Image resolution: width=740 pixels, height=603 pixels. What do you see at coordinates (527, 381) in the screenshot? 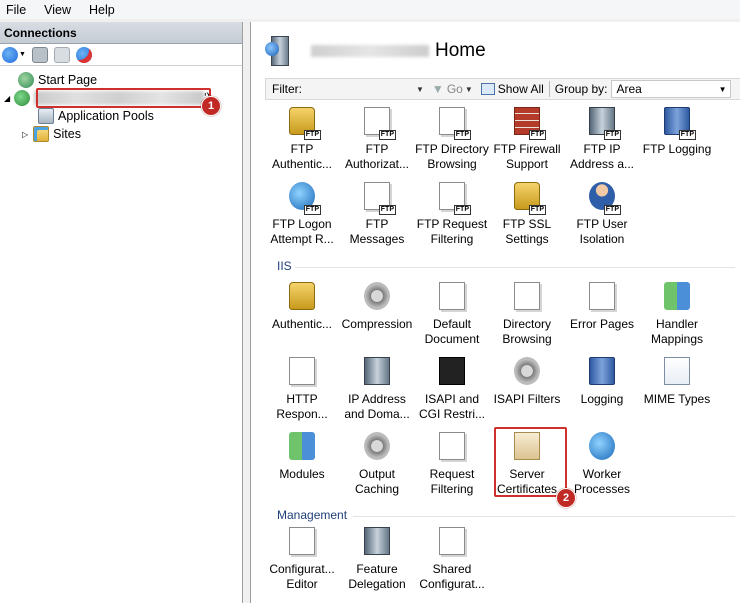
I see `feature-isapi-filters: ISAPI Filters` at bounding box center [527, 381].